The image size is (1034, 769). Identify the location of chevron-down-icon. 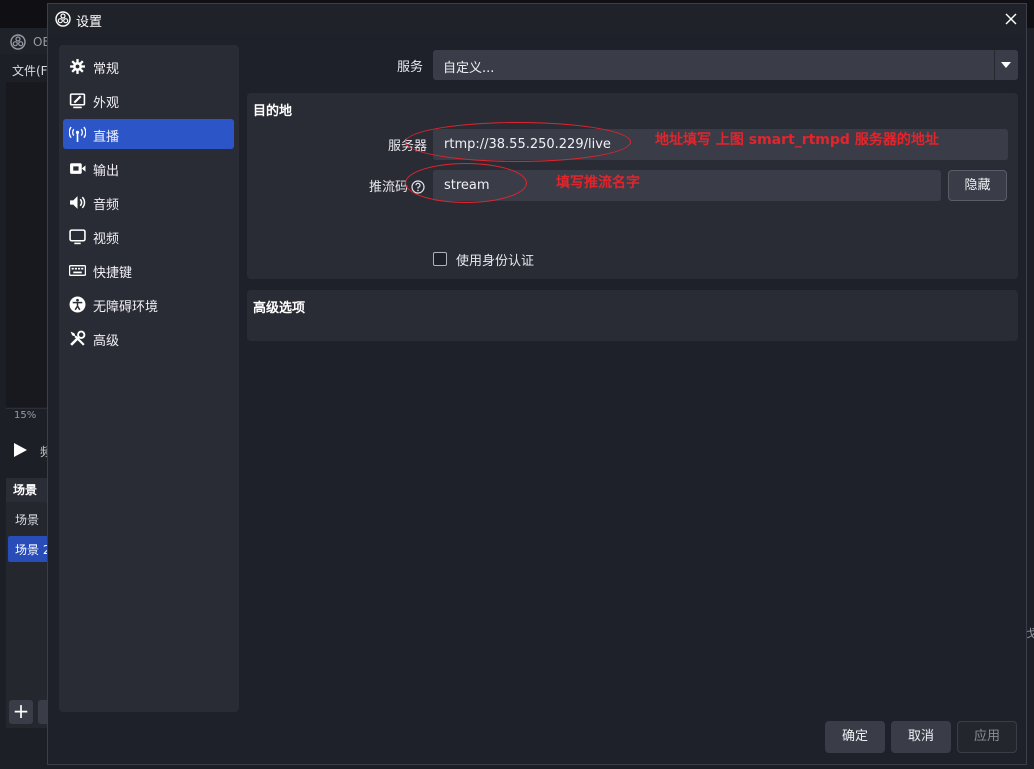
(1006, 65).